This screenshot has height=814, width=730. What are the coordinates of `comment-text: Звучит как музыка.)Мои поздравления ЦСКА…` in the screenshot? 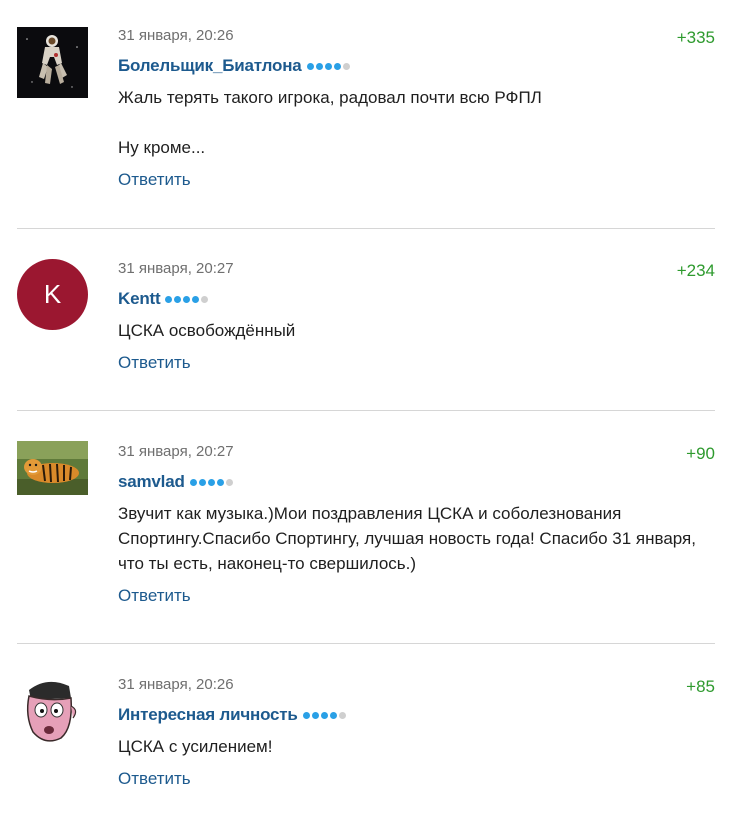 It's located at (407, 538).